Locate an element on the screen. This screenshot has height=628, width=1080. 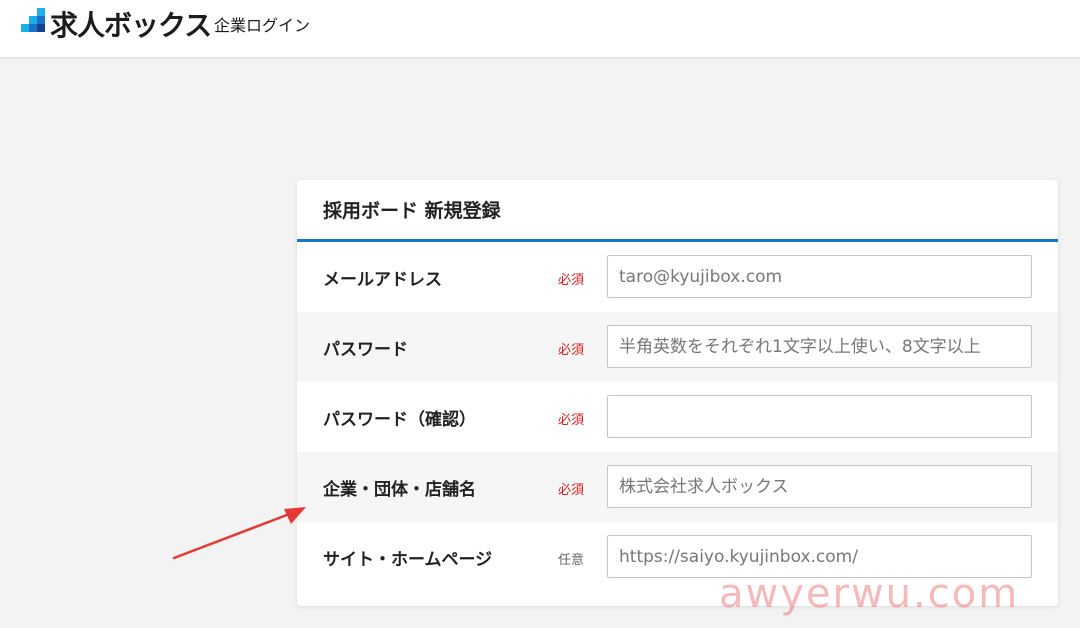
password-confirm-label: パスワード（確認） is located at coordinates (399, 420).